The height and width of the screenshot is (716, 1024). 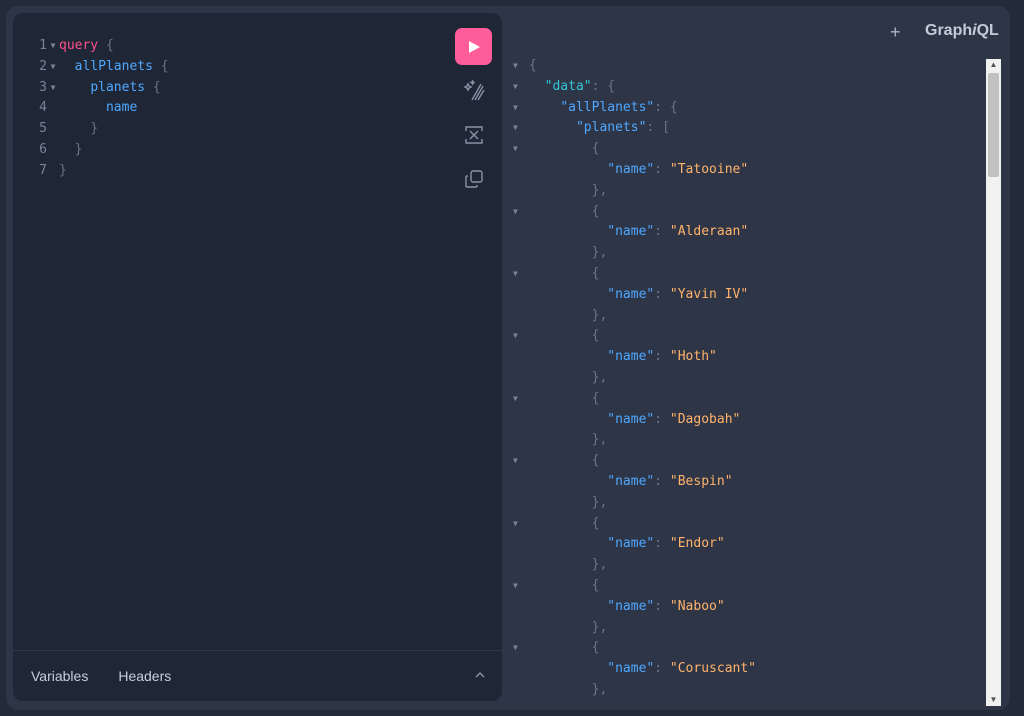 What do you see at coordinates (257, 675) in the screenshot?
I see `editor-tools-bar: Variables Headers` at bounding box center [257, 675].